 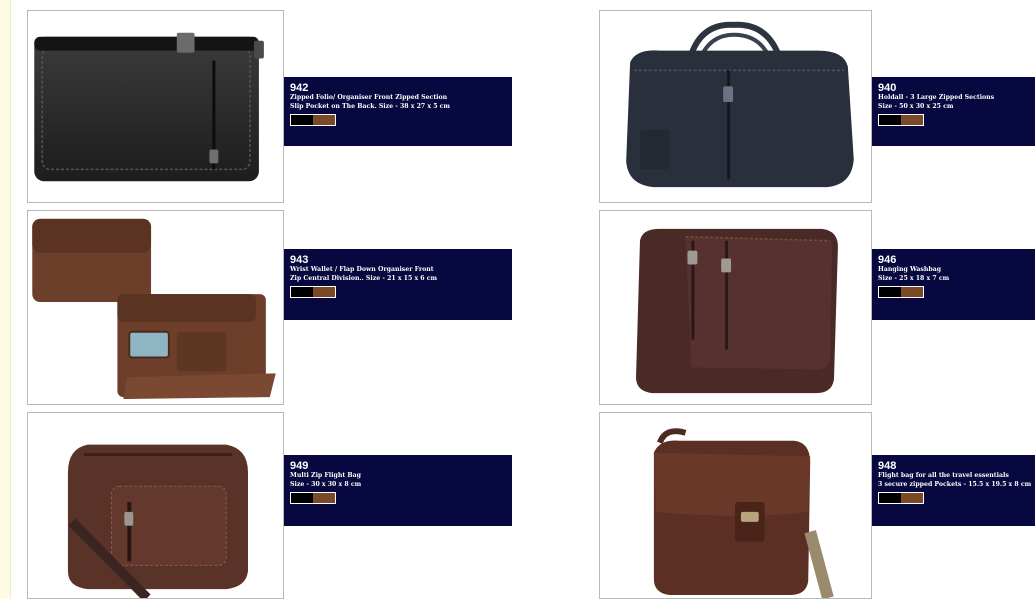 I want to click on product-949-desc-line-1: Multi Zip Flight Bag, so click(x=325, y=475).